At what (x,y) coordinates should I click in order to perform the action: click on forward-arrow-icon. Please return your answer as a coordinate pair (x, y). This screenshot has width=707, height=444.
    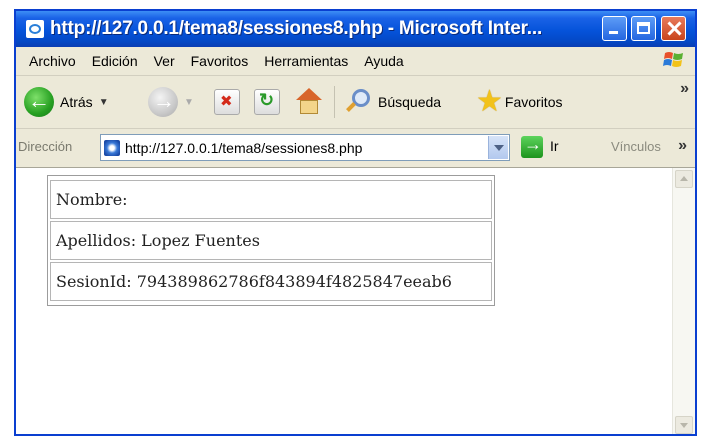
    Looking at the image, I should click on (163, 102).